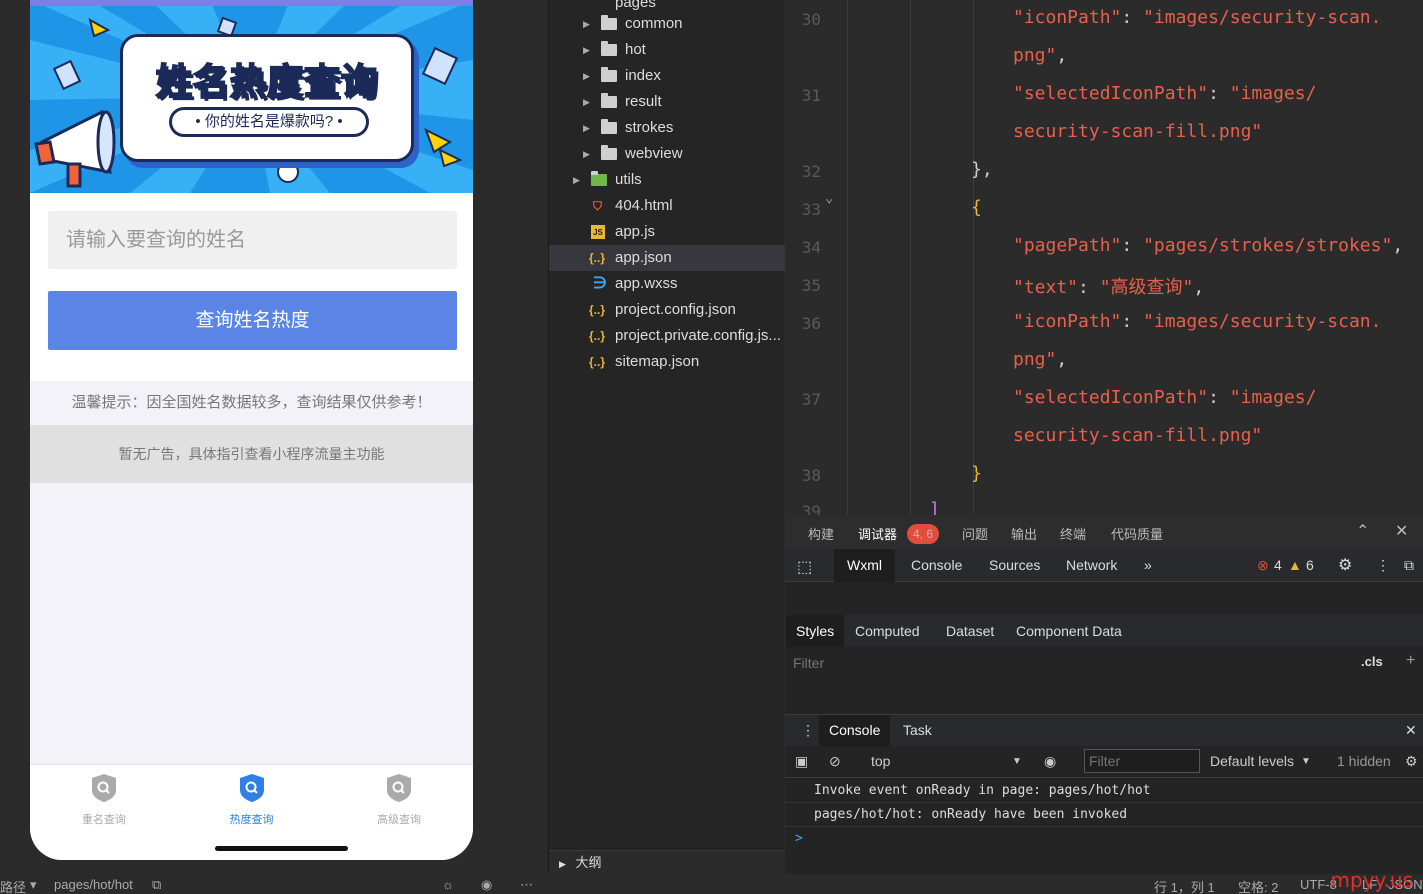 This screenshot has height=894, width=1423. What do you see at coordinates (1024, 533) in the screenshot?
I see `tab-output: 输出` at bounding box center [1024, 533].